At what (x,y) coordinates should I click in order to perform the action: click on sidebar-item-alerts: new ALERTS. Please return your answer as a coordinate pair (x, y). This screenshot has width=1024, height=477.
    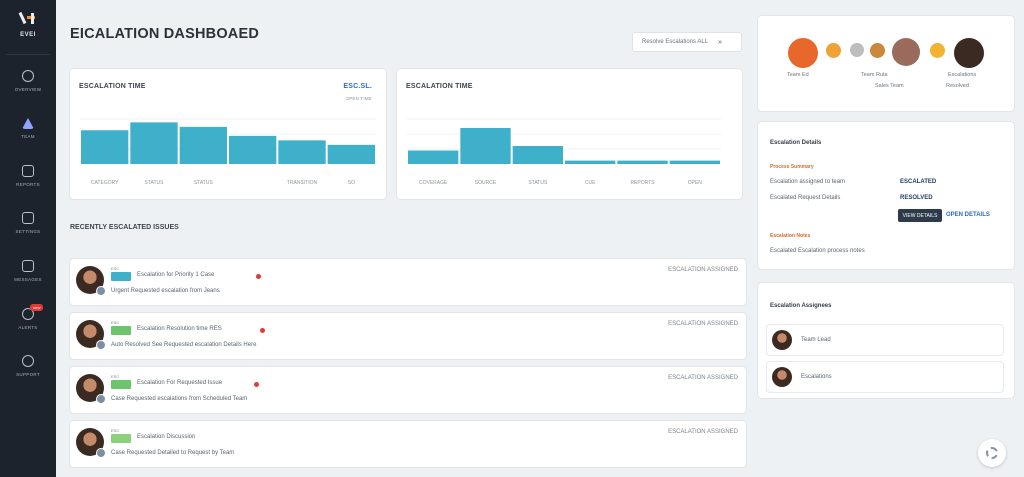
    Looking at the image, I should click on (28, 317).